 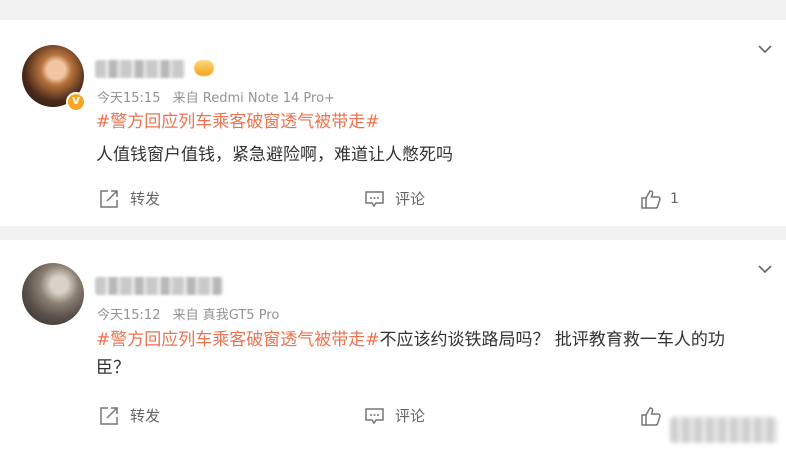 I want to click on post-time: 今天15:12, so click(x=129, y=315).